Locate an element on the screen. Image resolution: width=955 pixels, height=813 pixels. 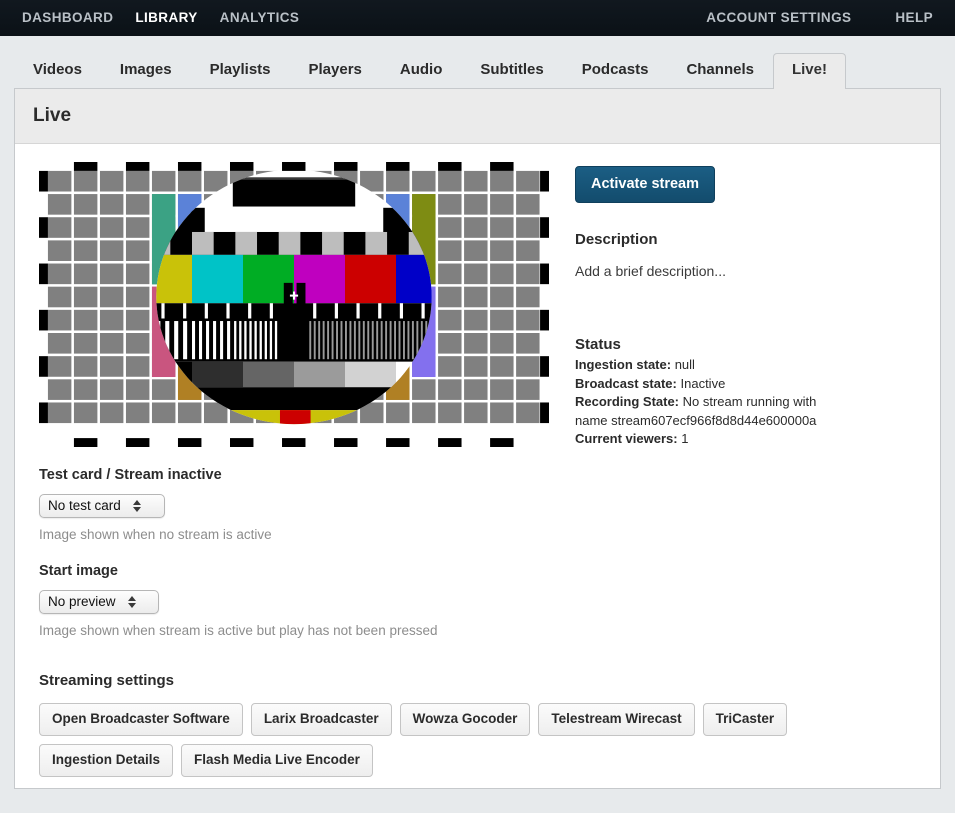
tab-live: Live! is located at coordinates (809, 71).